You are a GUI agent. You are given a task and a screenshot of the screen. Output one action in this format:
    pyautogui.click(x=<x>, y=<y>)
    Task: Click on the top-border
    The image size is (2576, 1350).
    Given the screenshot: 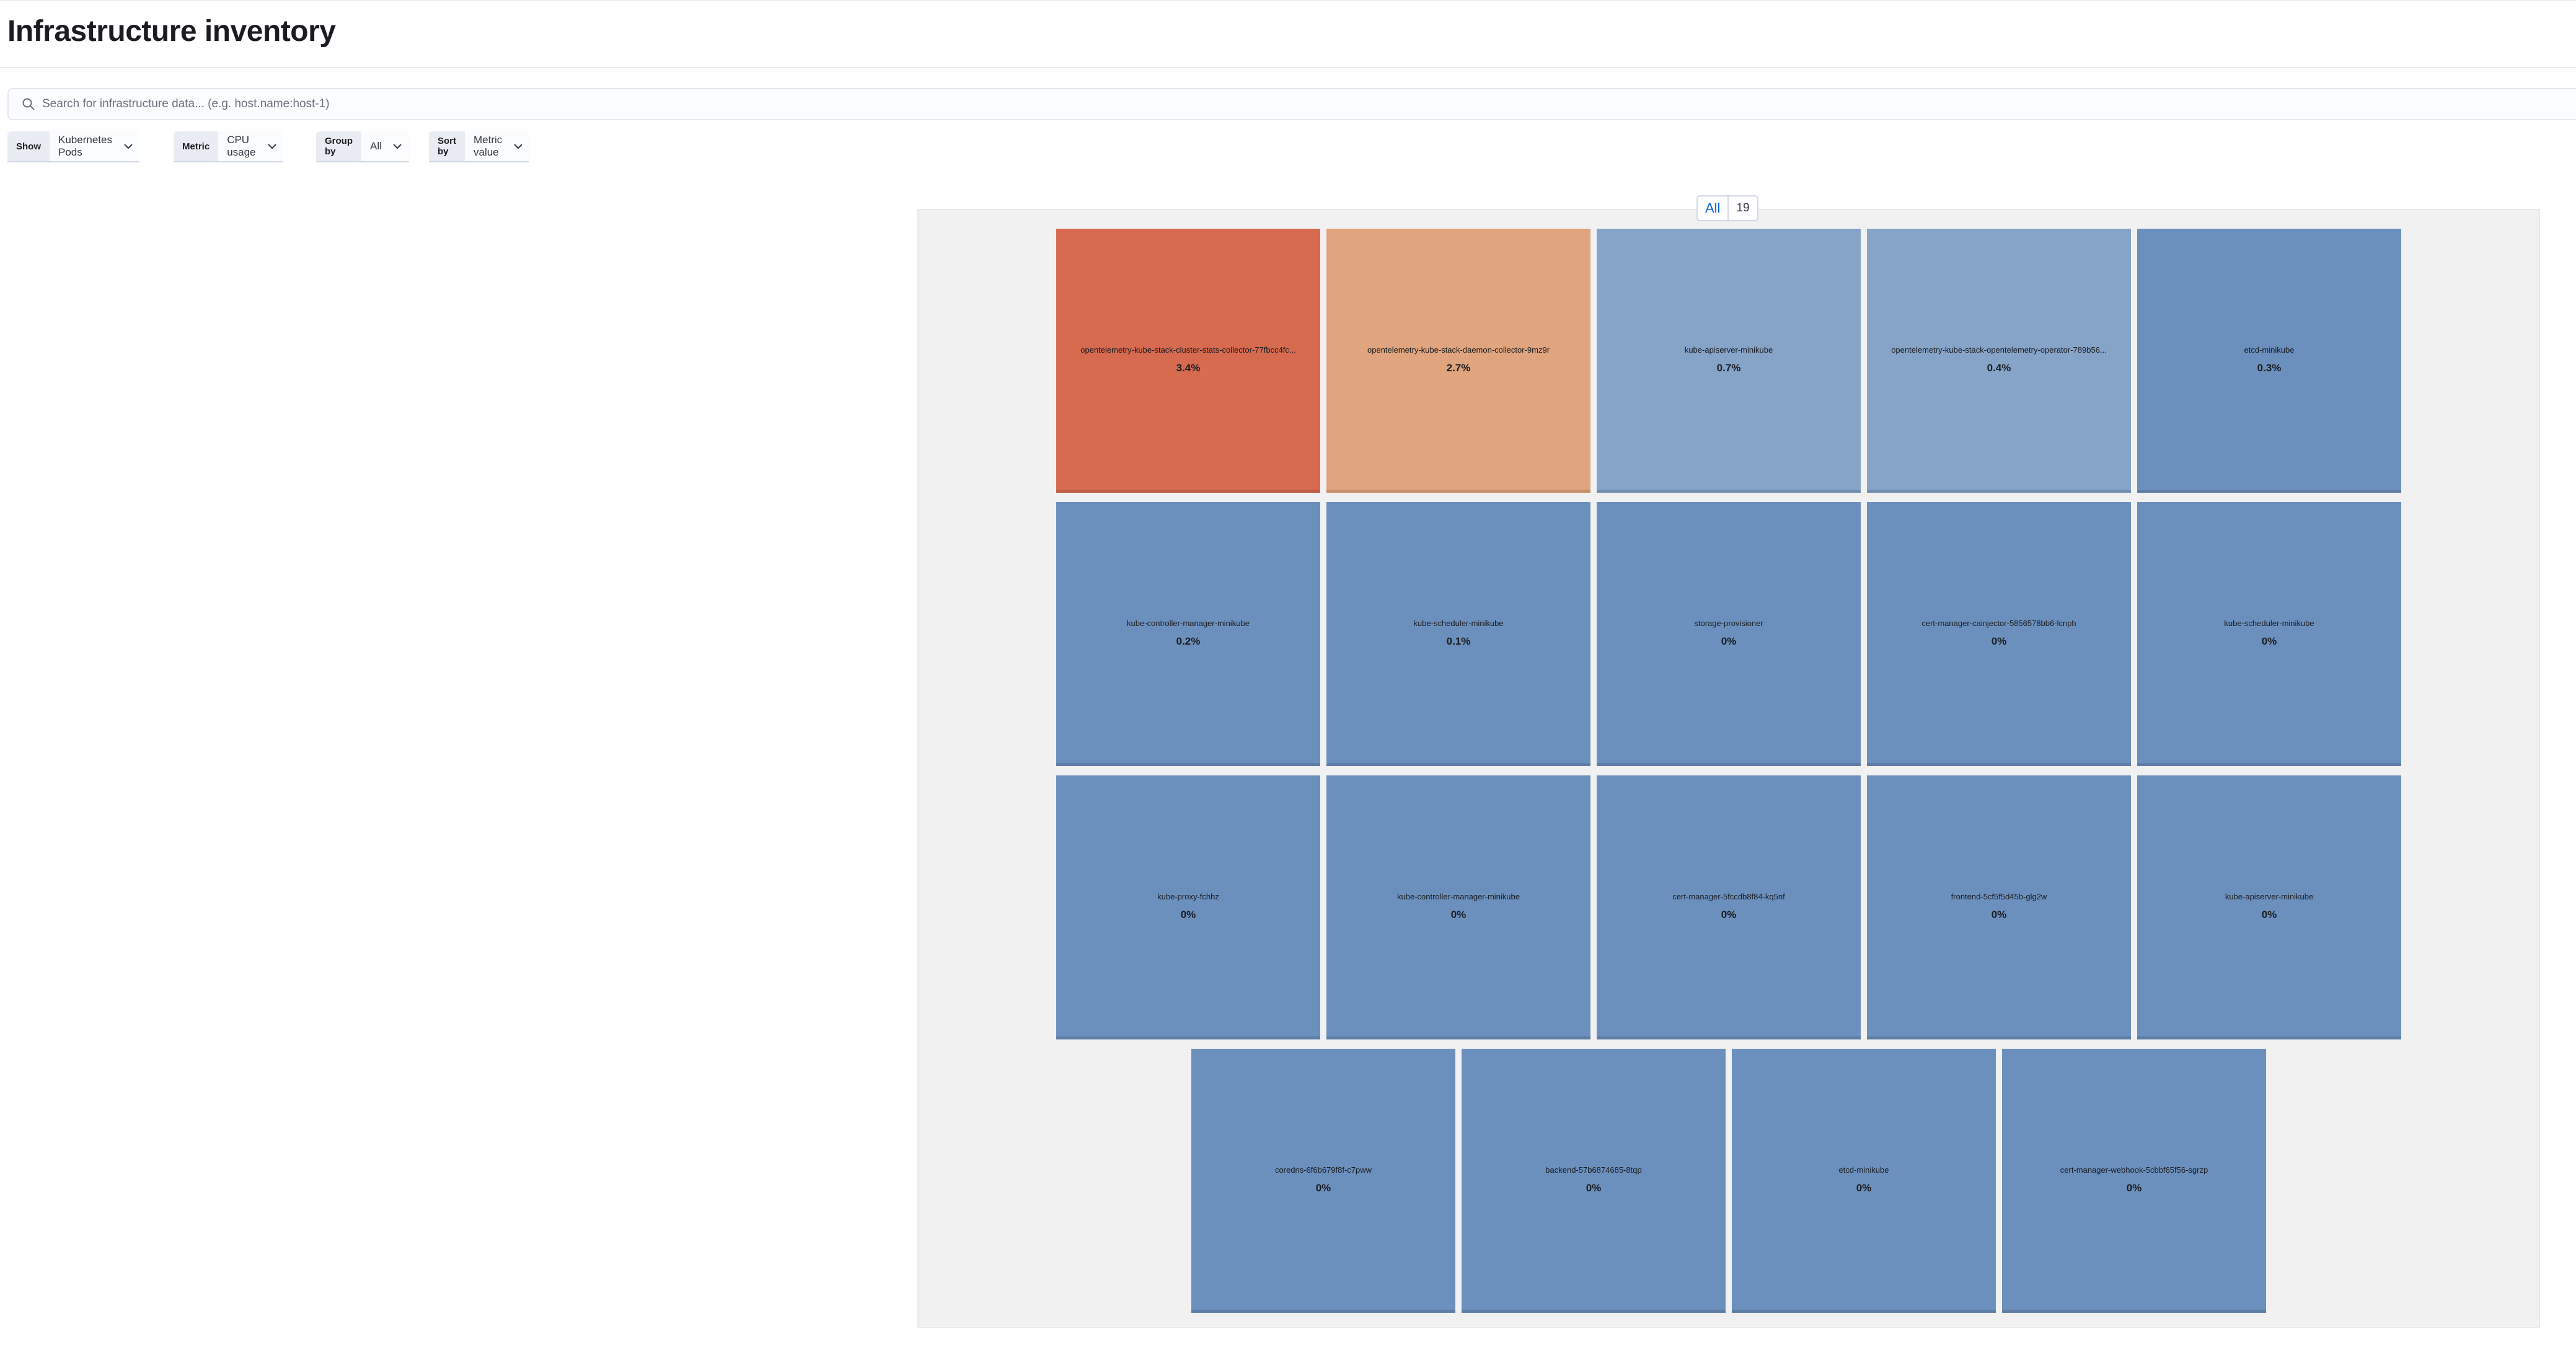 What is the action you would take?
    pyautogui.click(x=1288, y=0)
    